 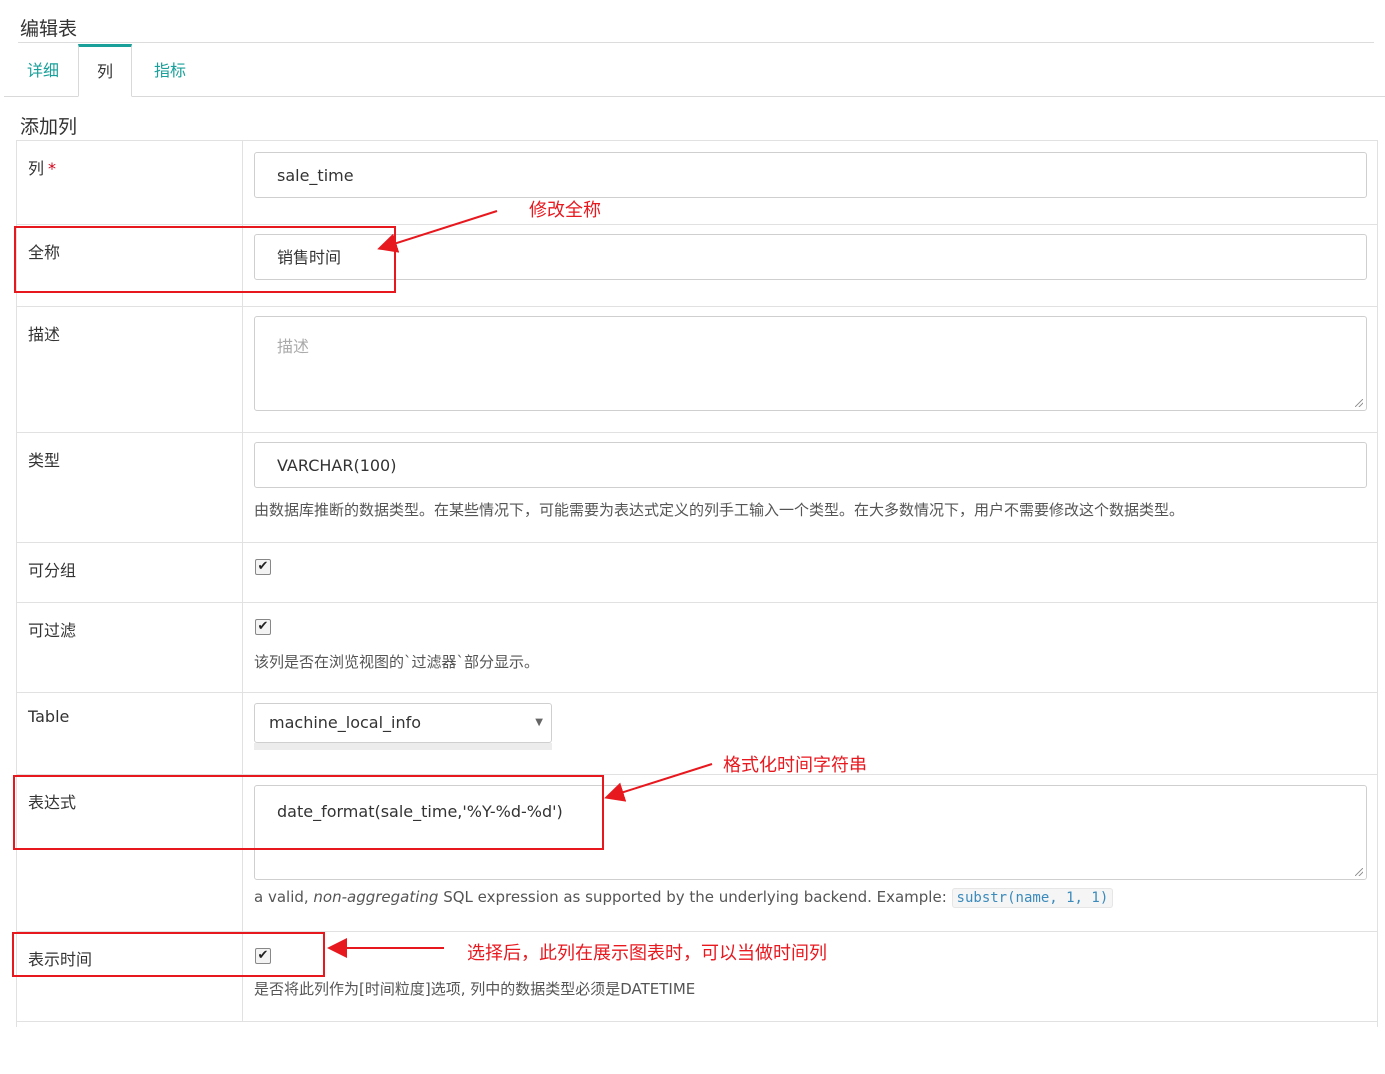 What do you see at coordinates (437, 231) in the screenshot?
I see `arrow-to-verbose-name` at bounding box center [437, 231].